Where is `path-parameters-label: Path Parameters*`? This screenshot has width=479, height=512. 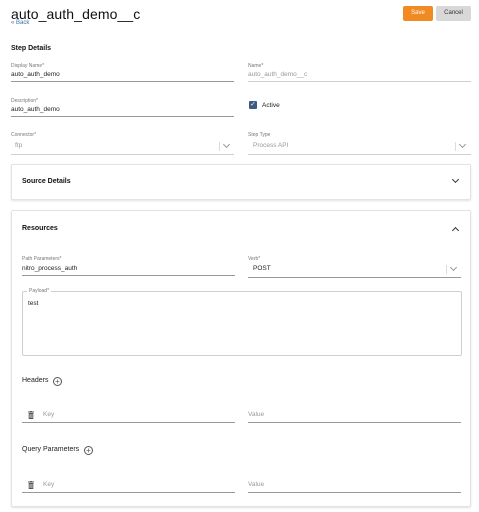
path-parameters-label: Path Parameters* is located at coordinates (42, 259).